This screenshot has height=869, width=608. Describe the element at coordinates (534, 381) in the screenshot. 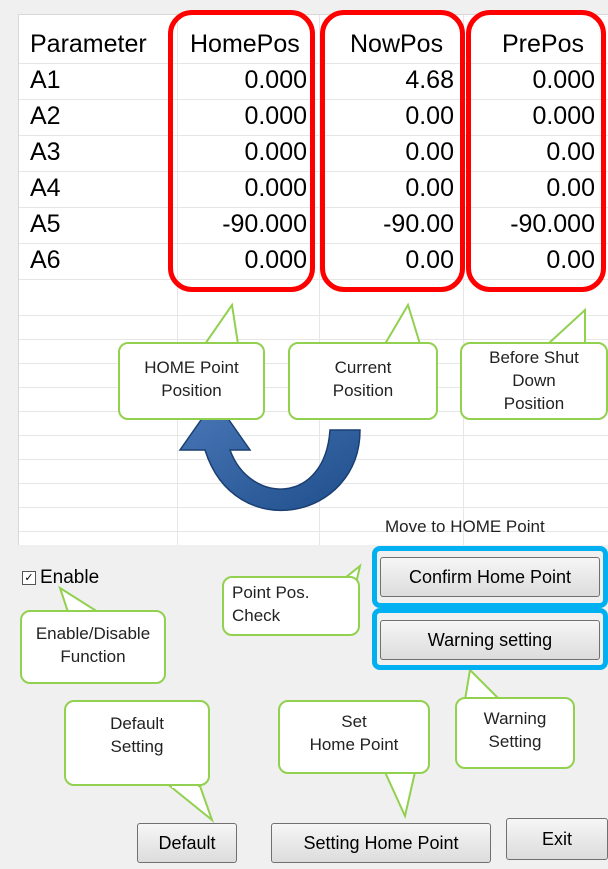

I see `callout-before-shutdown: Before Shut Down Position` at that location.